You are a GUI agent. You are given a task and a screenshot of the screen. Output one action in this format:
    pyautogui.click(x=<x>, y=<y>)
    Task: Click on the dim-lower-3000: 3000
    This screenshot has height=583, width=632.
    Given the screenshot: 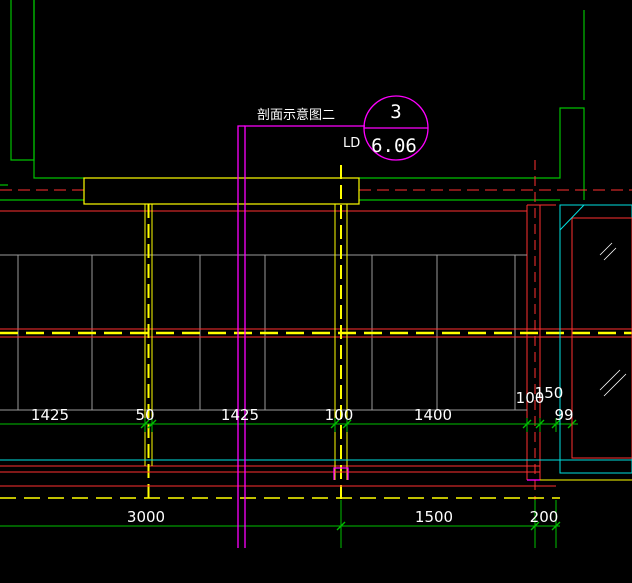 What is the action you would take?
    pyautogui.click(x=146, y=517)
    